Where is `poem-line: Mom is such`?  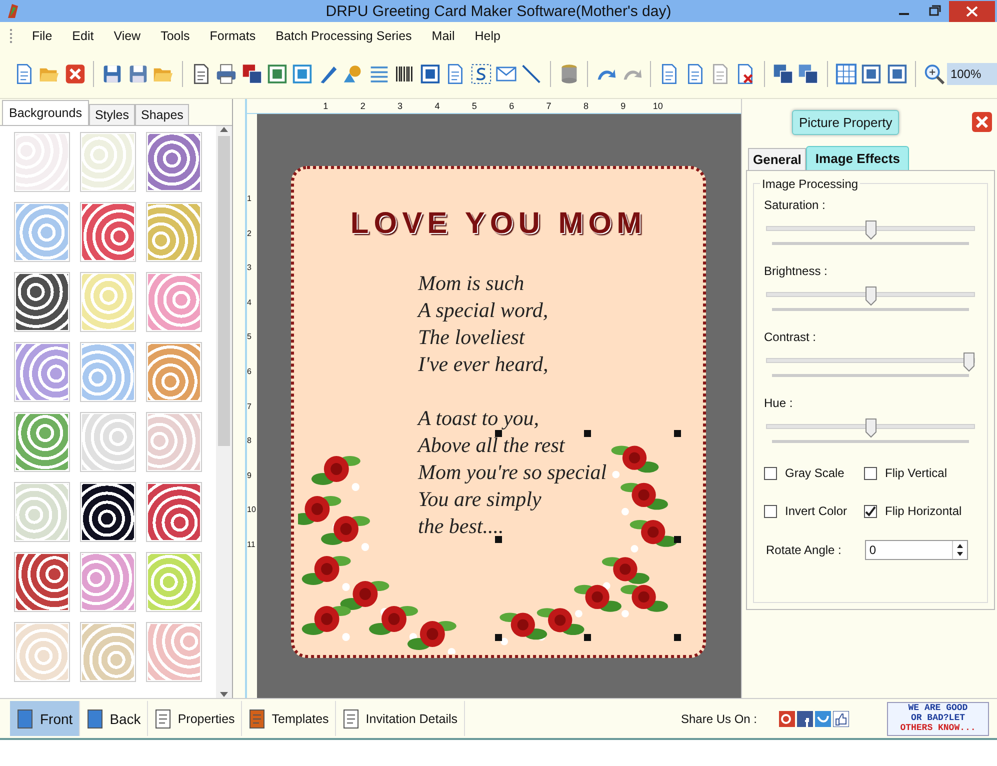
poem-line: Mom is such is located at coordinates (471, 283).